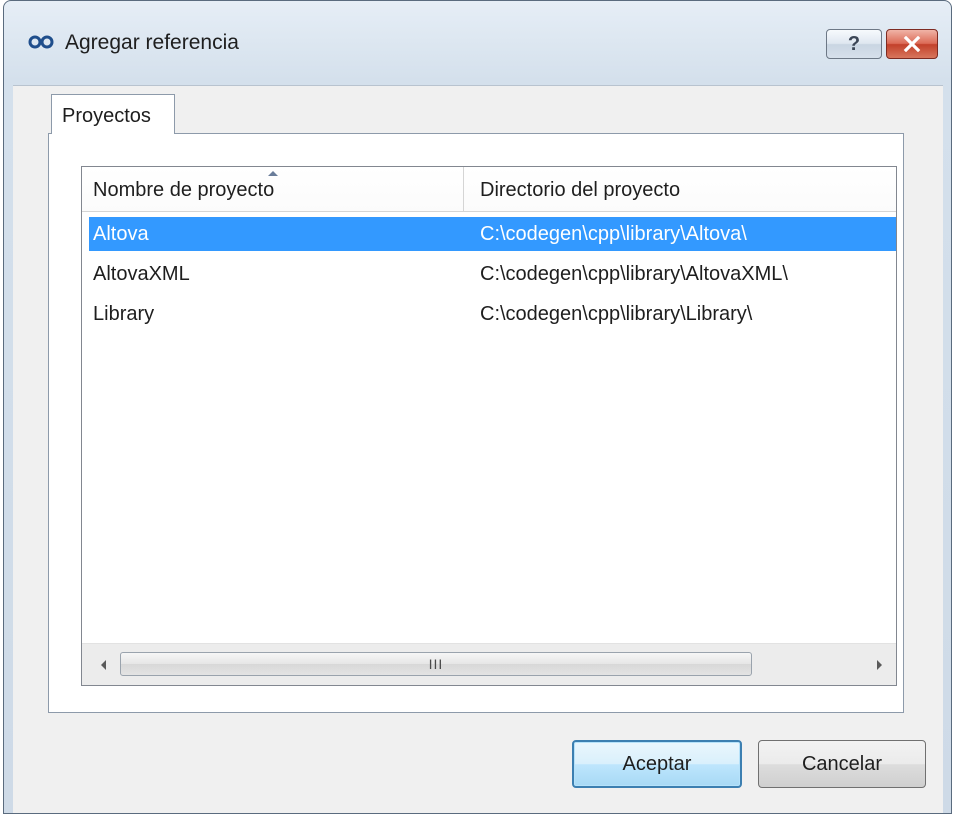  Describe the element at coordinates (634, 274) in the screenshot. I see `project-directory-cell: C:\codegen\cpp\library\AltovaXML\` at that location.